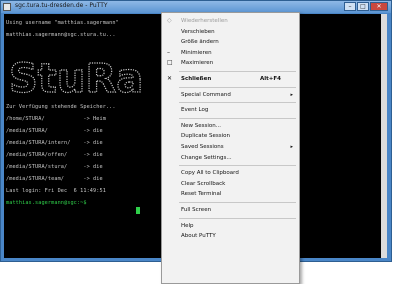  I want to click on menu-item-label: Special Command, so click(206, 94).